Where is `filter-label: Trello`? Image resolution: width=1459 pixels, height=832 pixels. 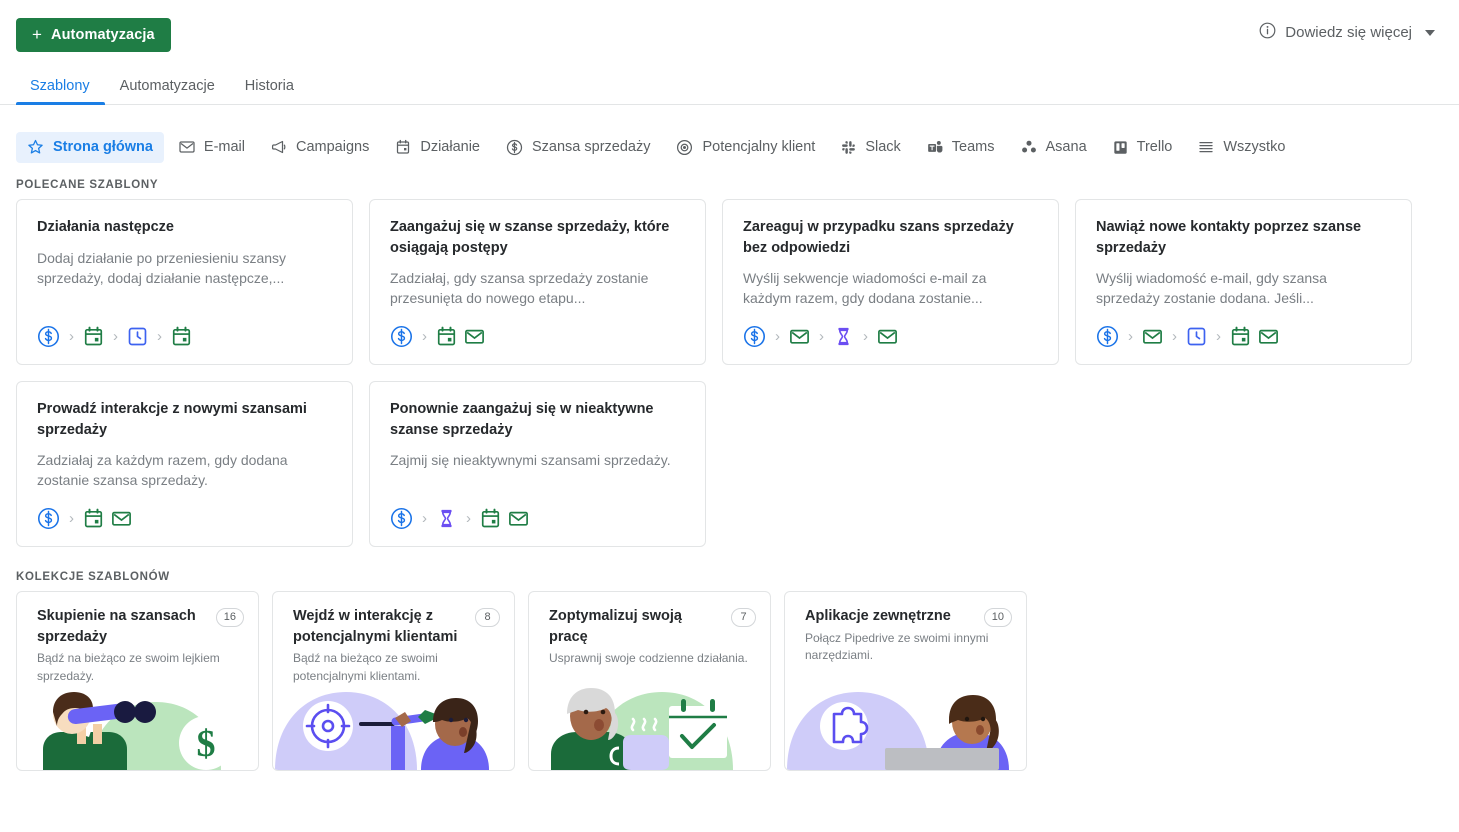
filter-label: Trello is located at coordinates (1154, 147).